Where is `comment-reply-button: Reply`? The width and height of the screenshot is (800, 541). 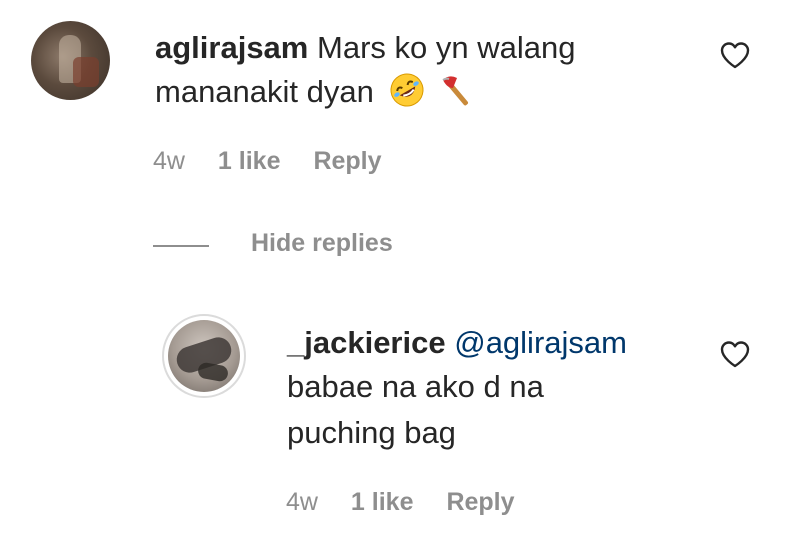 comment-reply-button: Reply is located at coordinates (347, 161).